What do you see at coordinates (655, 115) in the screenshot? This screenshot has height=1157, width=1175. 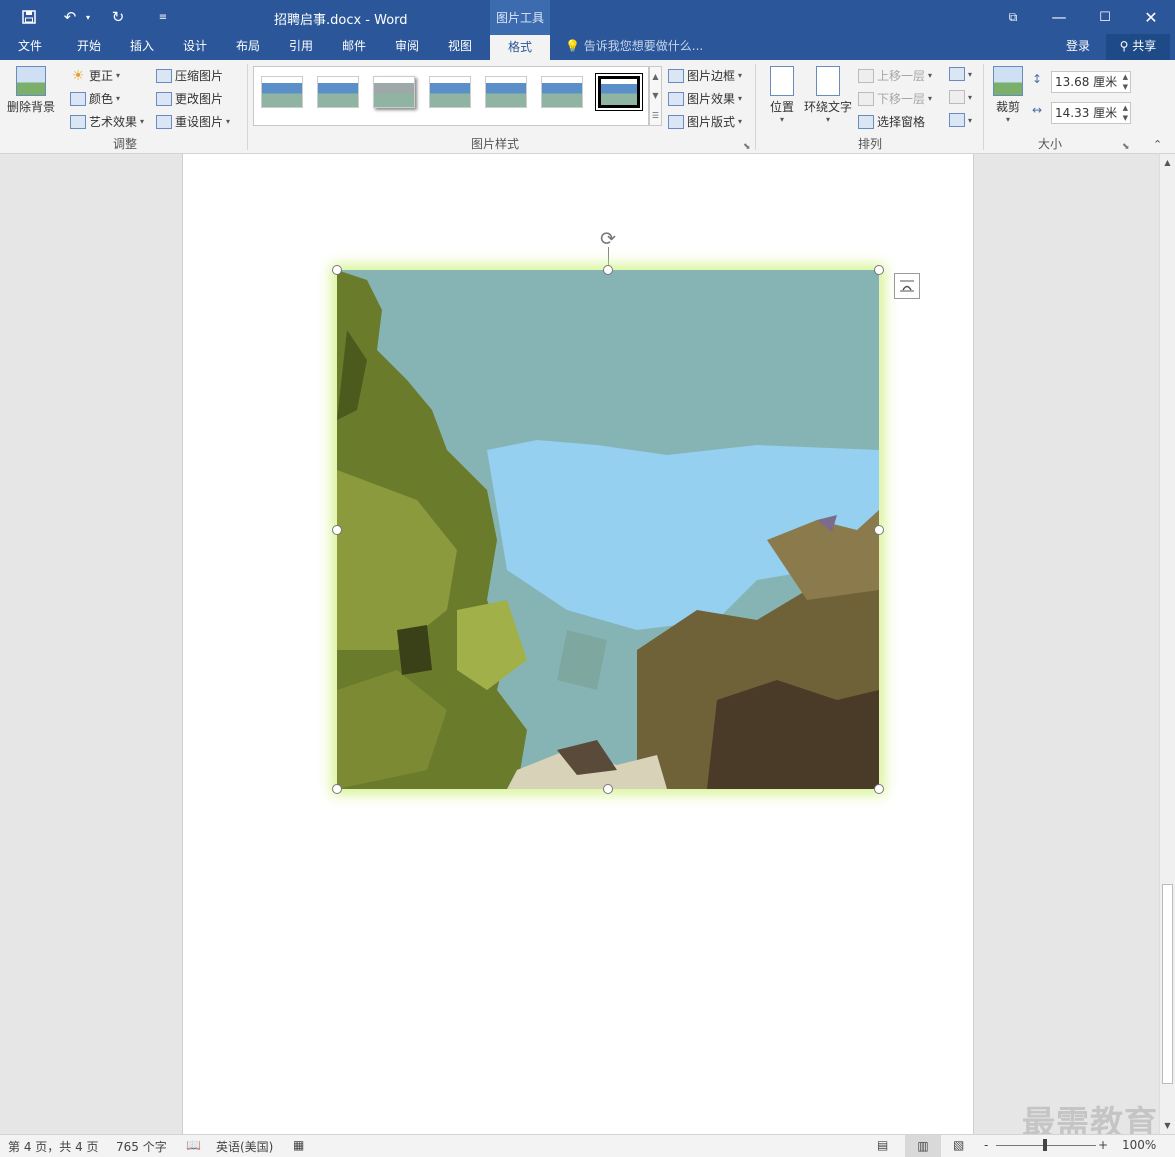 I see `gallery-more-icon: ☰` at bounding box center [655, 115].